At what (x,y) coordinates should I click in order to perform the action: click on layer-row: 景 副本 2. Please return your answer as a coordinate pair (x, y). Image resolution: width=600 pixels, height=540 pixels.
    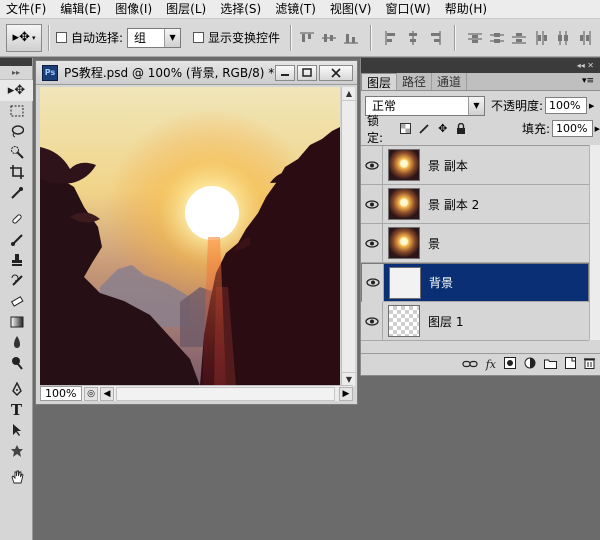
    Looking at the image, I should click on (475, 204).